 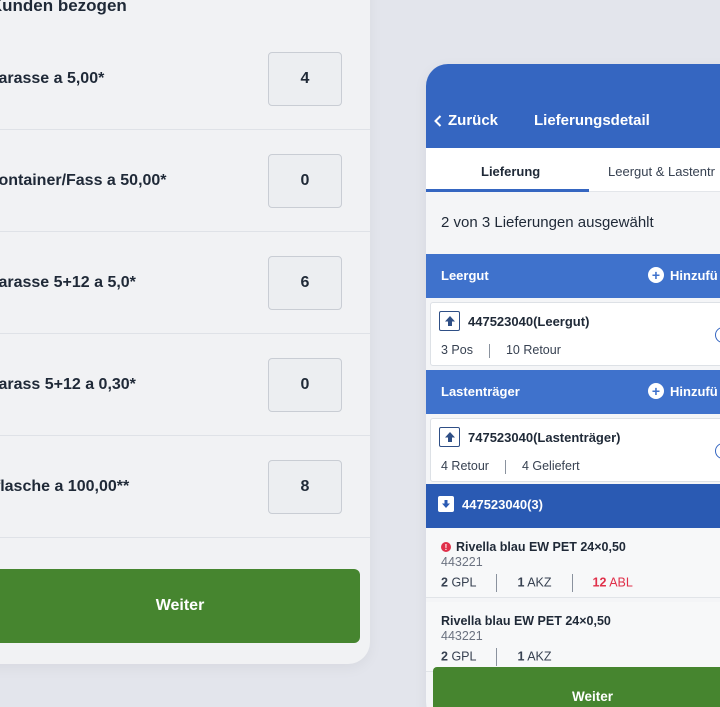 What do you see at coordinates (438, 120) in the screenshot?
I see `chevron-left-icon` at bounding box center [438, 120].